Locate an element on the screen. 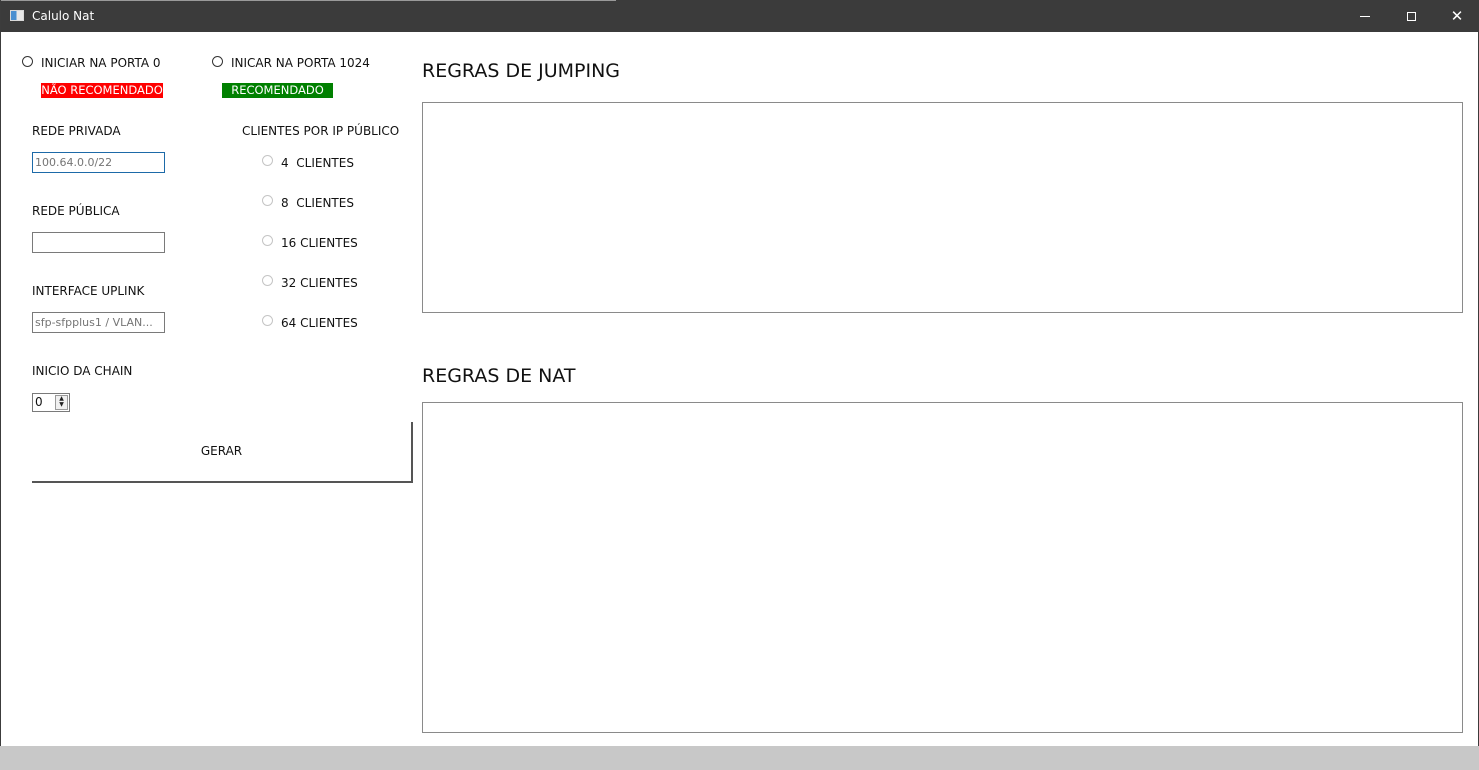 The width and height of the screenshot is (1479, 770). clients-8-label: 8 CLIENTES is located at coordinates (317, 203).